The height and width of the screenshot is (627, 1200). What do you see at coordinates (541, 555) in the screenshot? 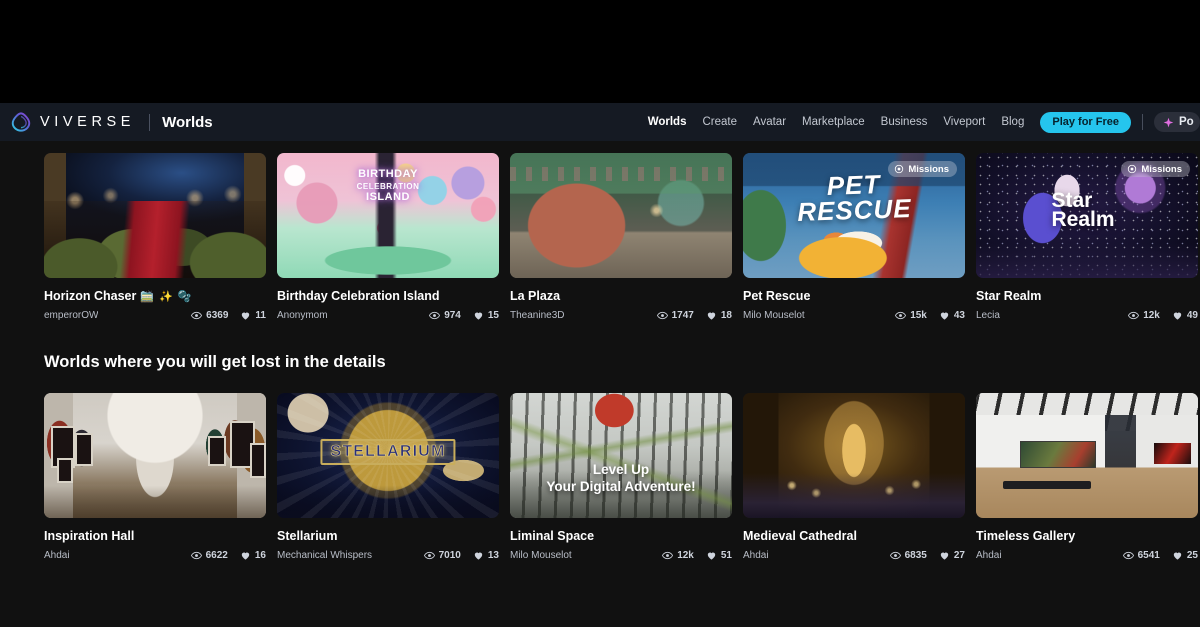
I see `world-author: Milo Mouselot` at bounding box center [541, 555].